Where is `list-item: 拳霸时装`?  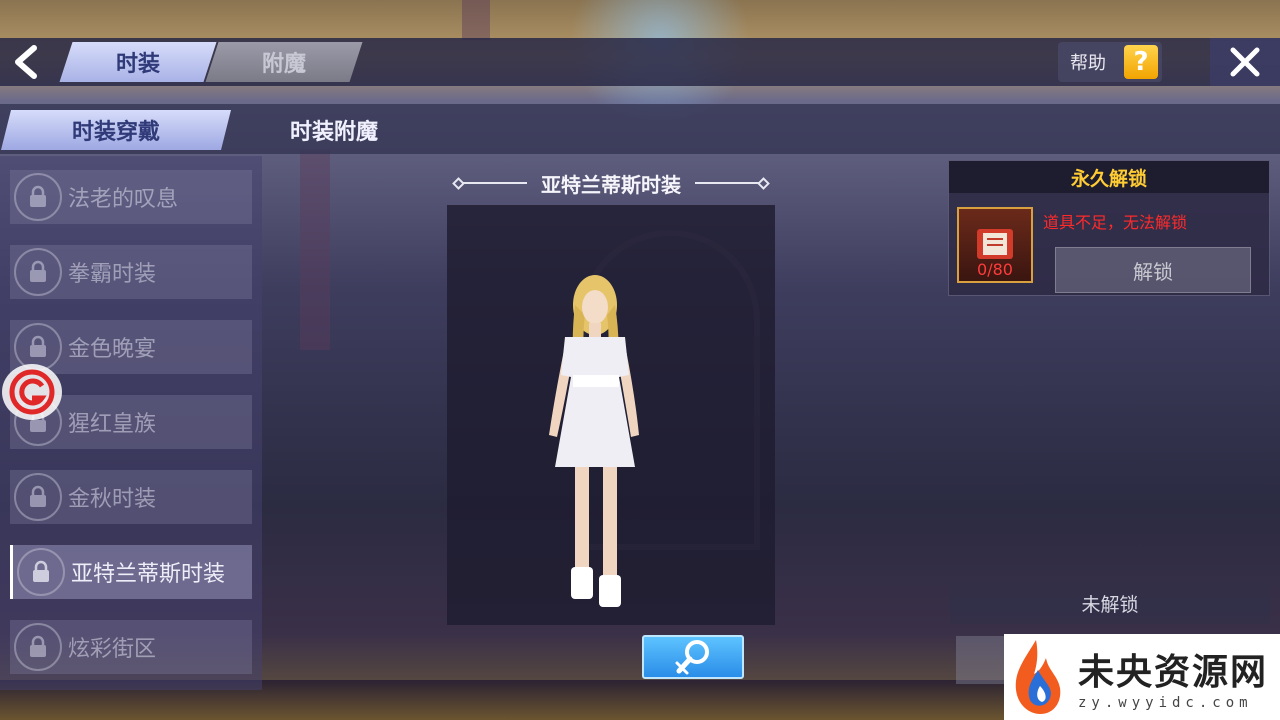
list-item: 拳霸时装 is located at coordinates (131, 272).